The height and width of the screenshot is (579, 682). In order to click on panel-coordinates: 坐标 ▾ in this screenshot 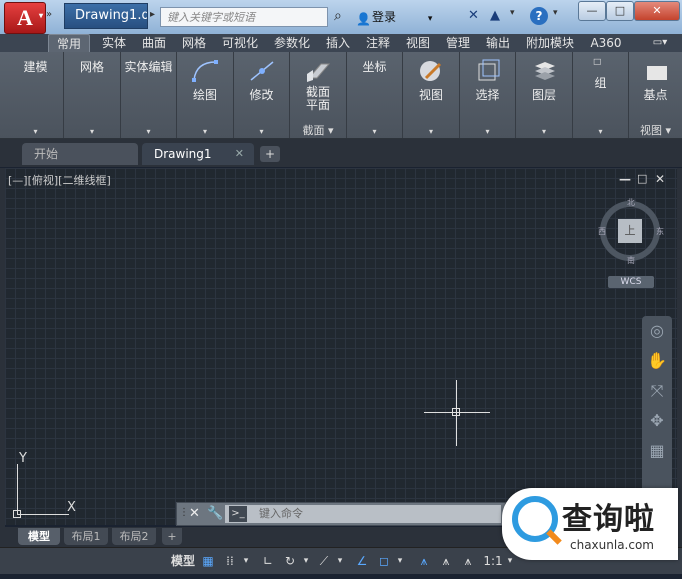, I will do `click(375, 95)`.